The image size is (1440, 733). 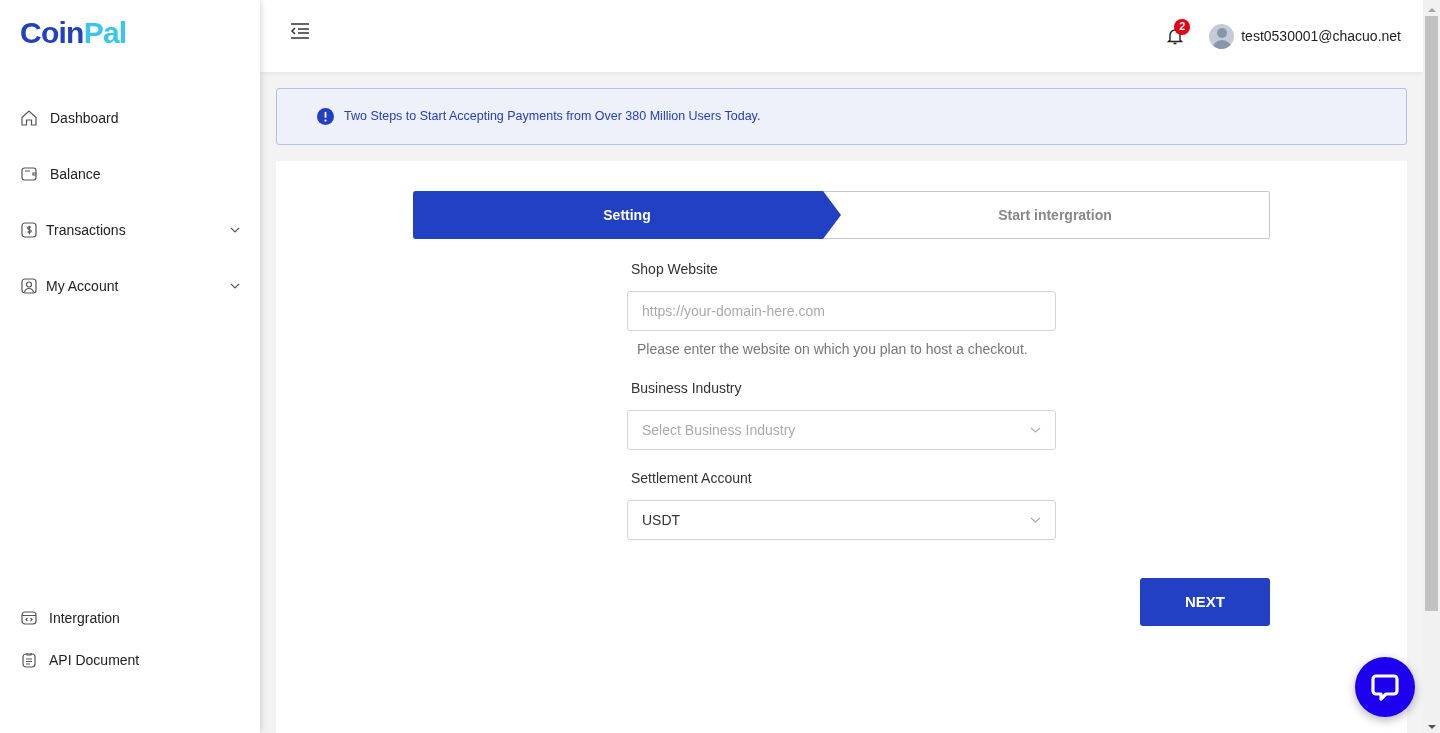 I want to click on step-tab: Start intergration, so click(x=1055, y=215).